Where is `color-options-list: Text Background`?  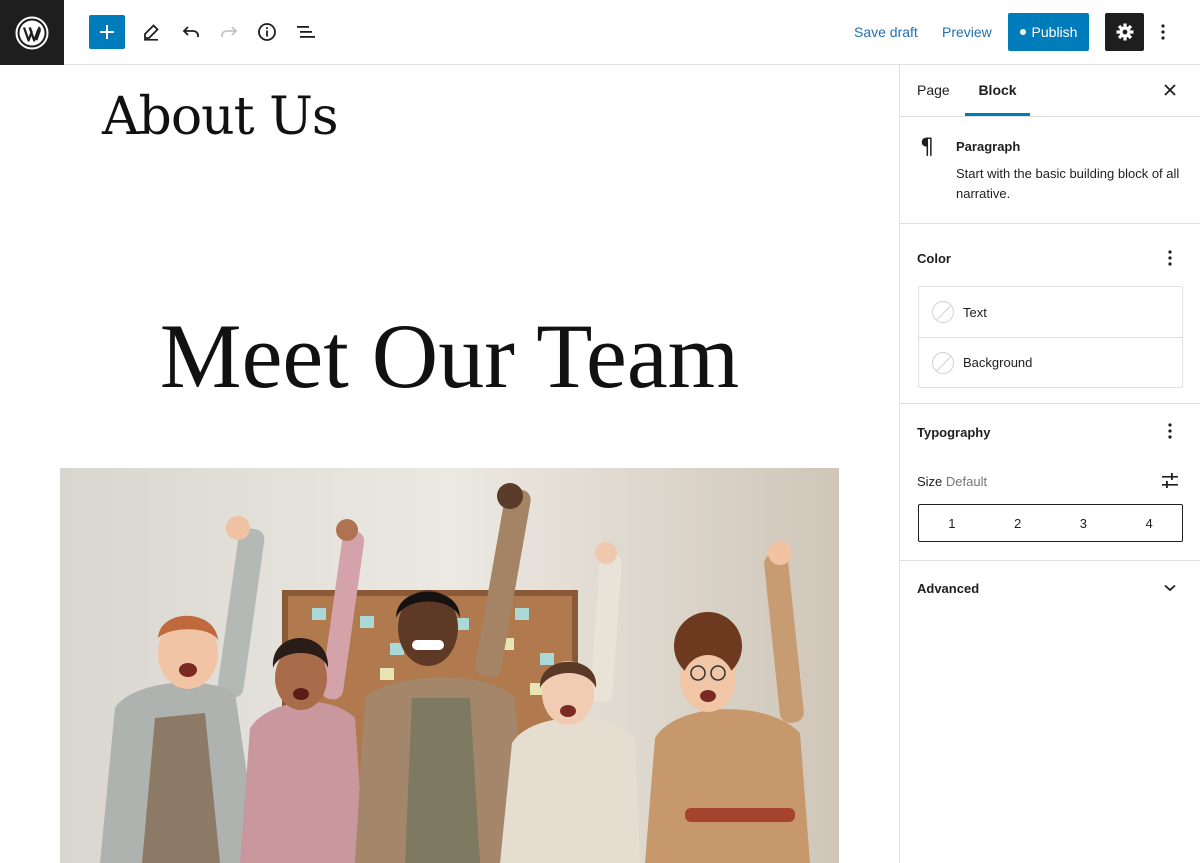
color-options-list: Text Background is located at coordinates (1050, 337).